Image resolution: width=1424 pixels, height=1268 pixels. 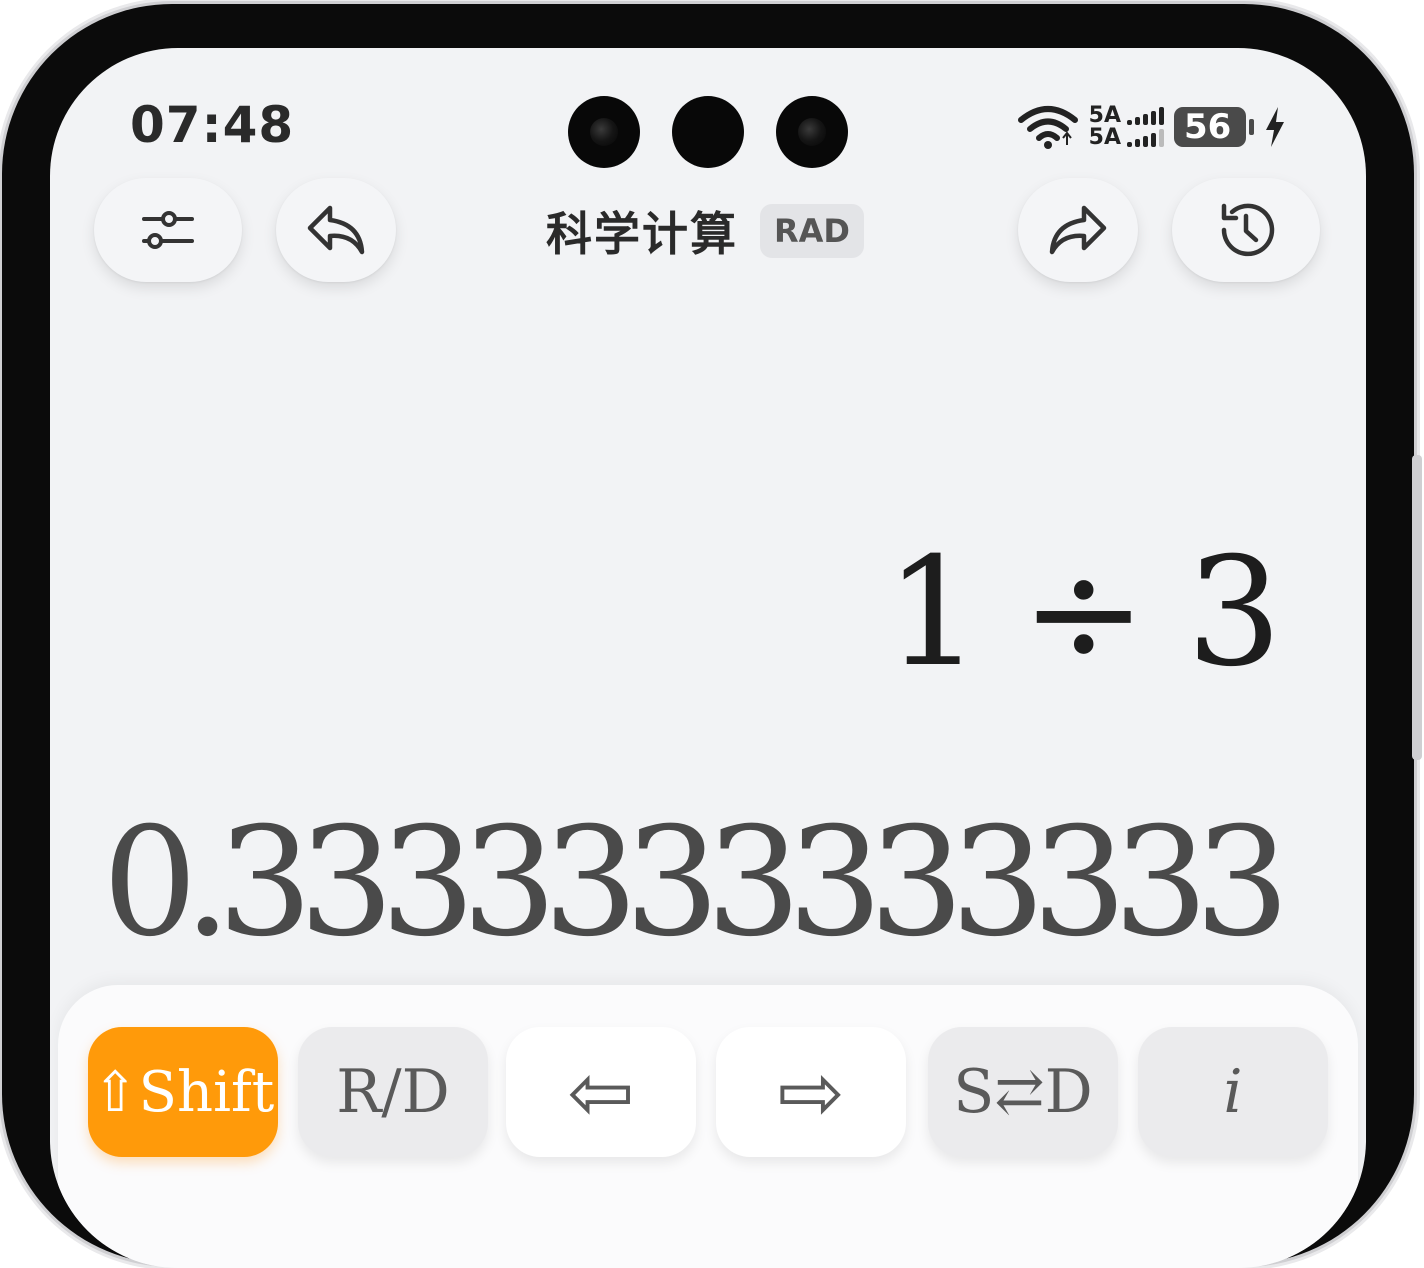 What do you see at coordinates (1047, 127) in the screenshot?
I see `wifi-icon` at bounding box center [1047, 127].